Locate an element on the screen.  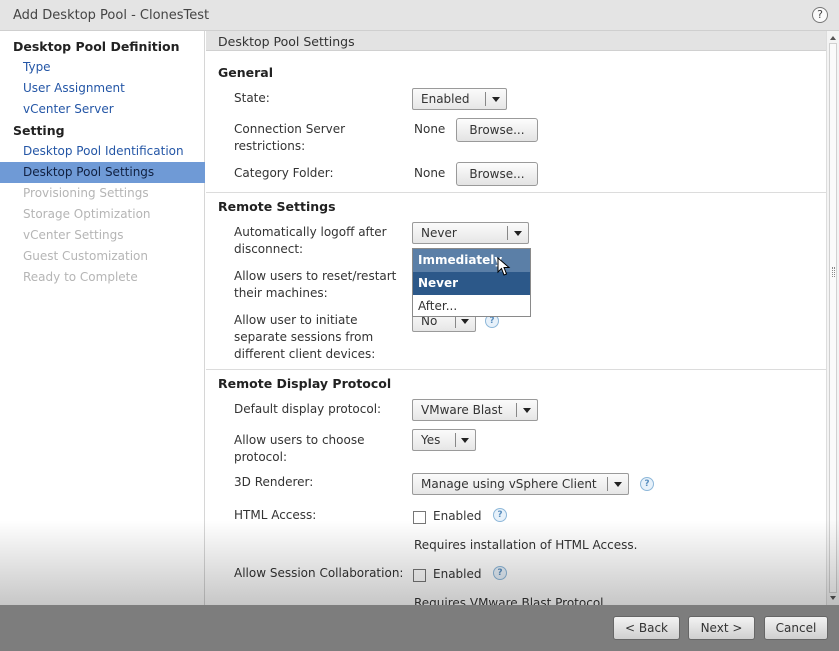
3d-renderer-label: 3D Renderer: is located at coordinates (274, 482).